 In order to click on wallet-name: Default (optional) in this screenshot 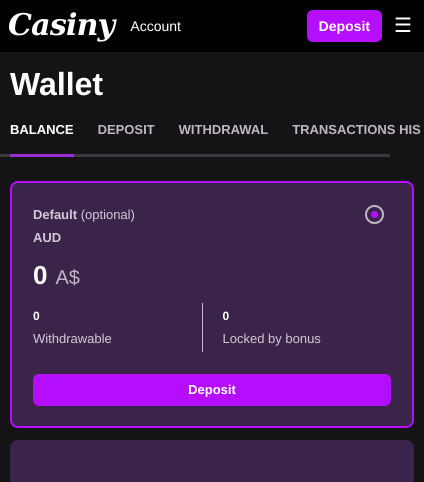, I will do `click(84, 215)`.